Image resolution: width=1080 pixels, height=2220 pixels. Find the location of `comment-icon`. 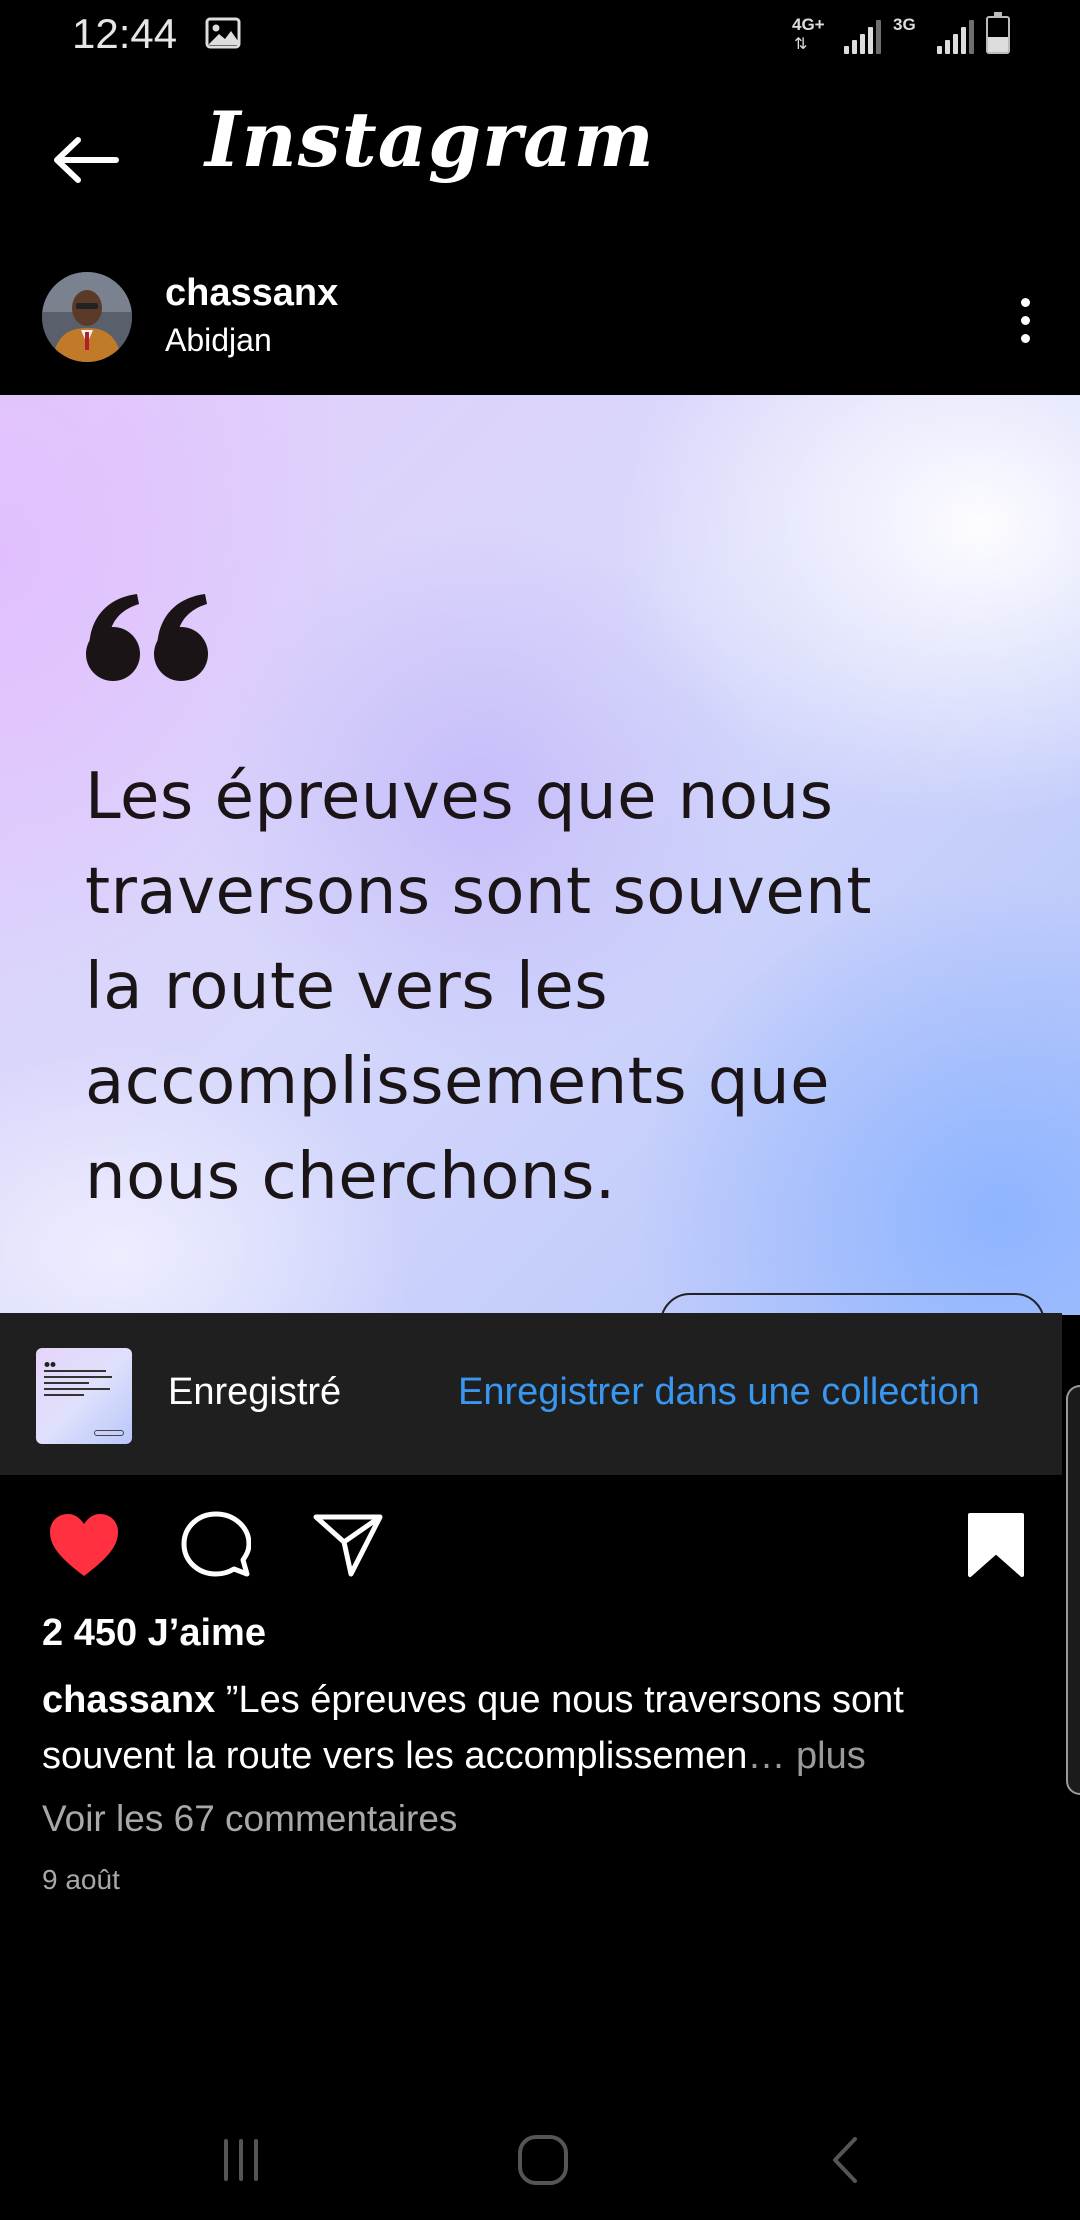

comment-icon is located at coordinates (216, 1544).